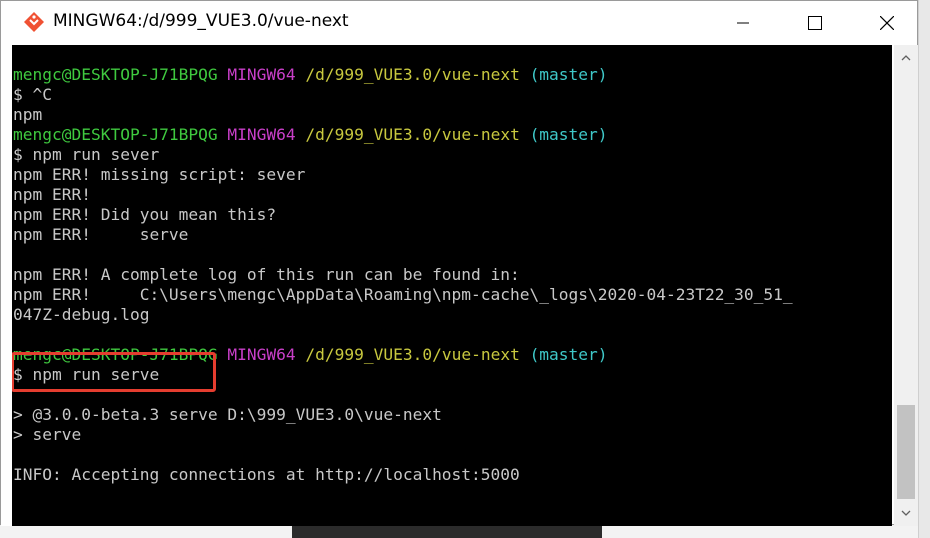 This screenshot has width=930, height=538. I want to click on background-taskbar-strip, so click(459, 531).